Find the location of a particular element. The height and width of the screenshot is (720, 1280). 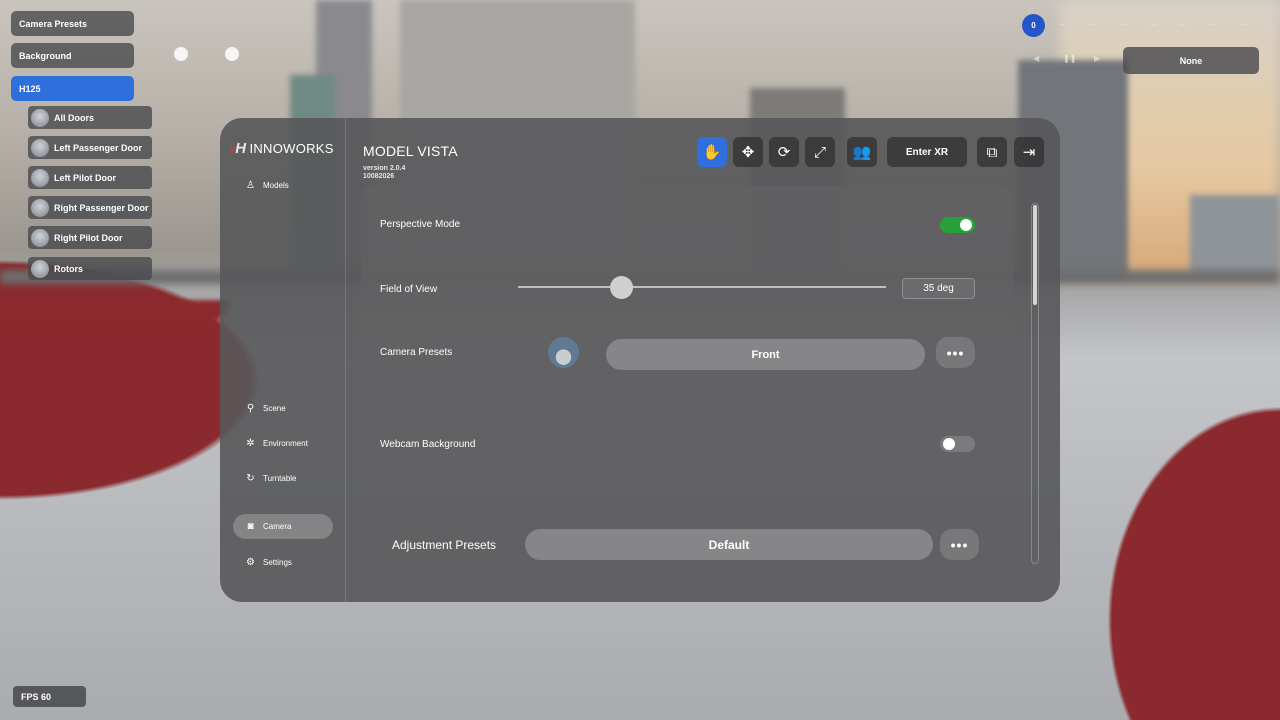

models-icon: ♙ is located at coordinates (250, 185).